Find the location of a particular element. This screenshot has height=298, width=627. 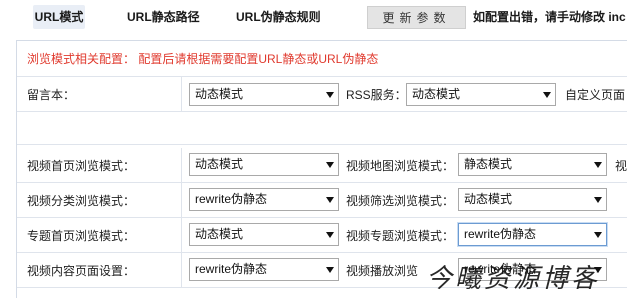

settings-row-topic-home: 专题首页浏览模式： 动态模式 视频专题浏览模式： rewrite伪静态 is located at coordinates (322, 235).